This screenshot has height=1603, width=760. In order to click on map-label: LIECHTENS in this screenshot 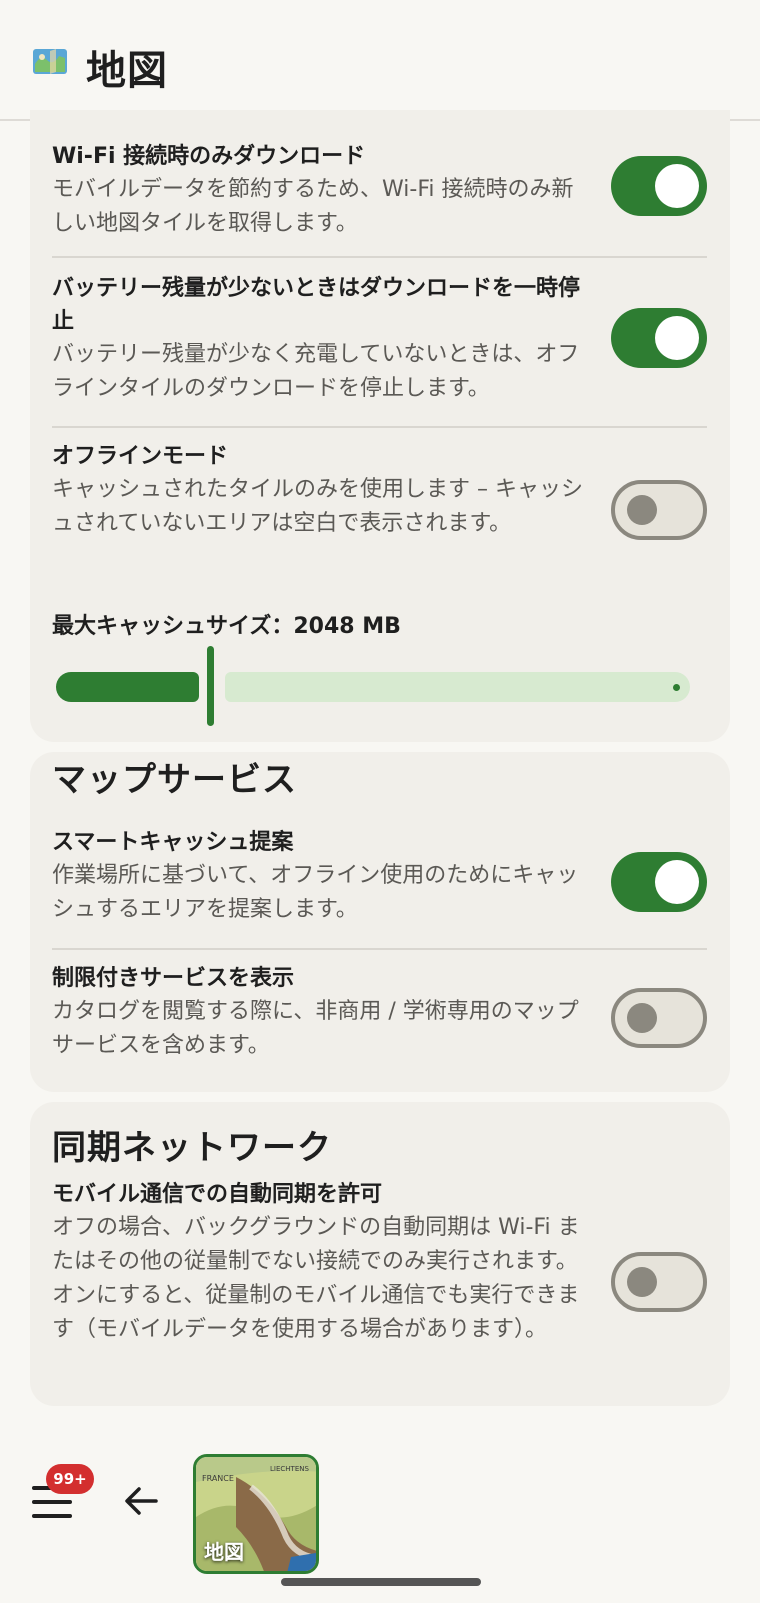, I will do `click(289, 1469)`.